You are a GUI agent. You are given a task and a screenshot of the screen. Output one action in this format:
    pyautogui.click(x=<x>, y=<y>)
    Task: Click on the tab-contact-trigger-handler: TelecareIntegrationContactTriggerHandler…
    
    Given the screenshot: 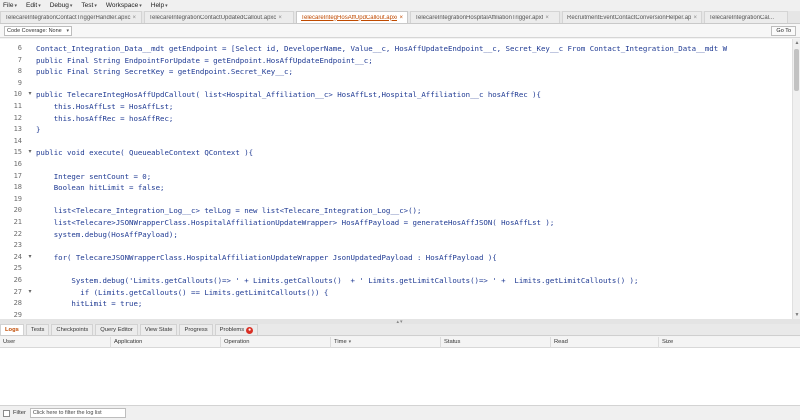 What is the action you would take?
    pyautogui.click(x=71, y=17)
    